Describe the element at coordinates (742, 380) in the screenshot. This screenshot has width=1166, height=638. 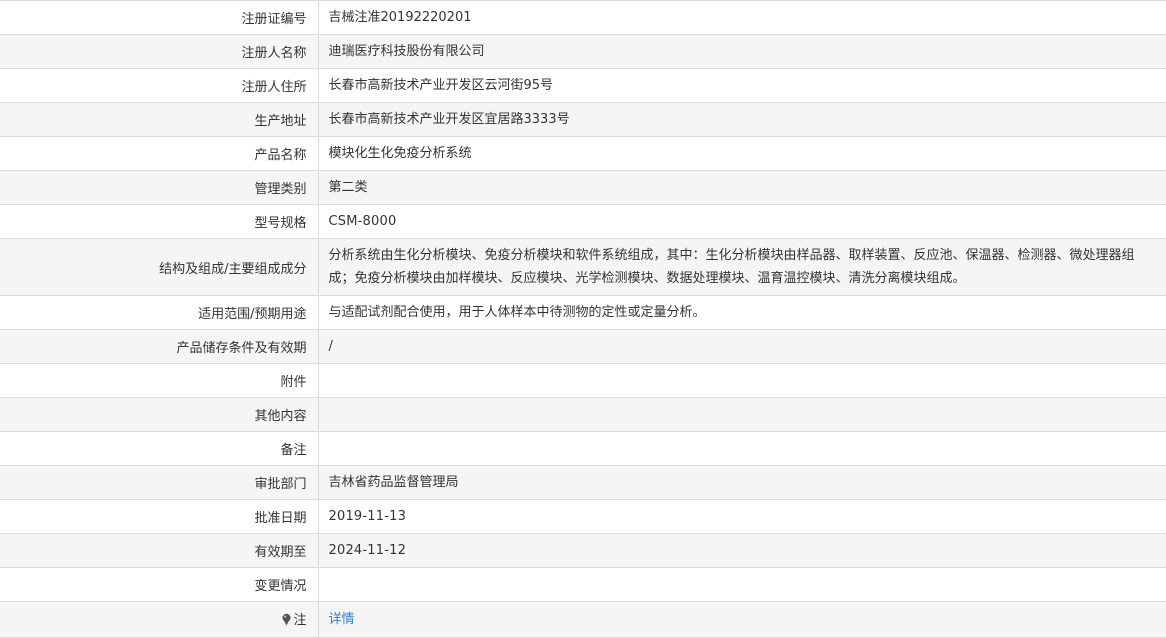
I see `attachment-value` at that location.